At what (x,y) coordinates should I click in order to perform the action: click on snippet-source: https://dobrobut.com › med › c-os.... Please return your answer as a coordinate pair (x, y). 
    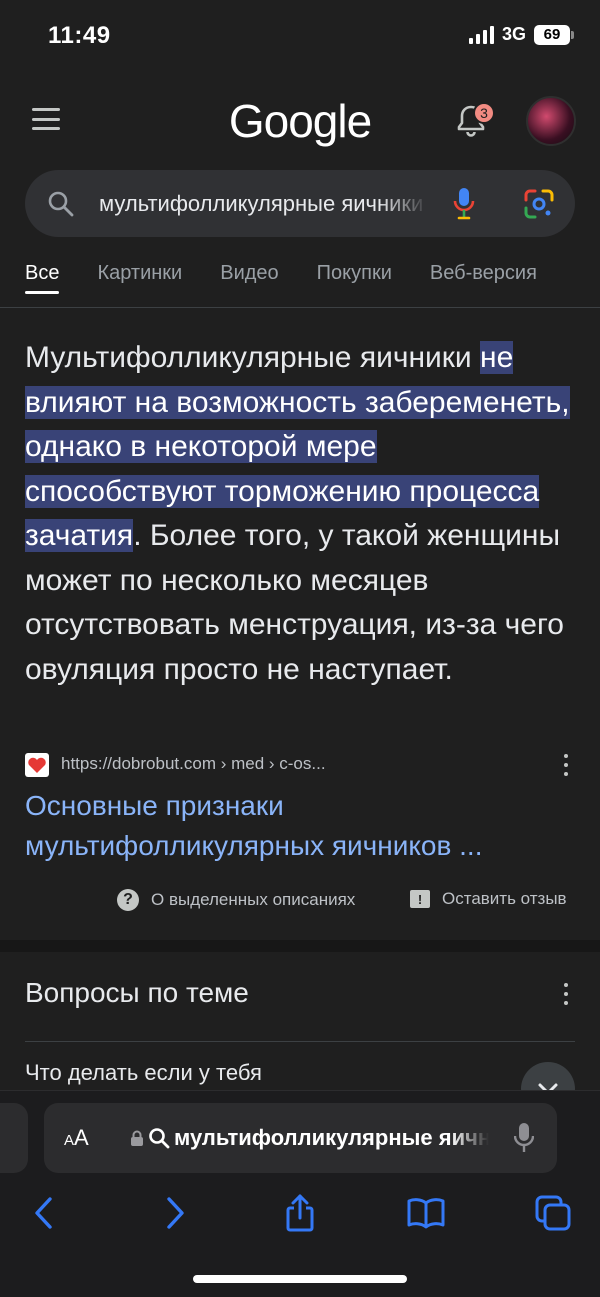
    Looking at the image, I should click on (300, 765).